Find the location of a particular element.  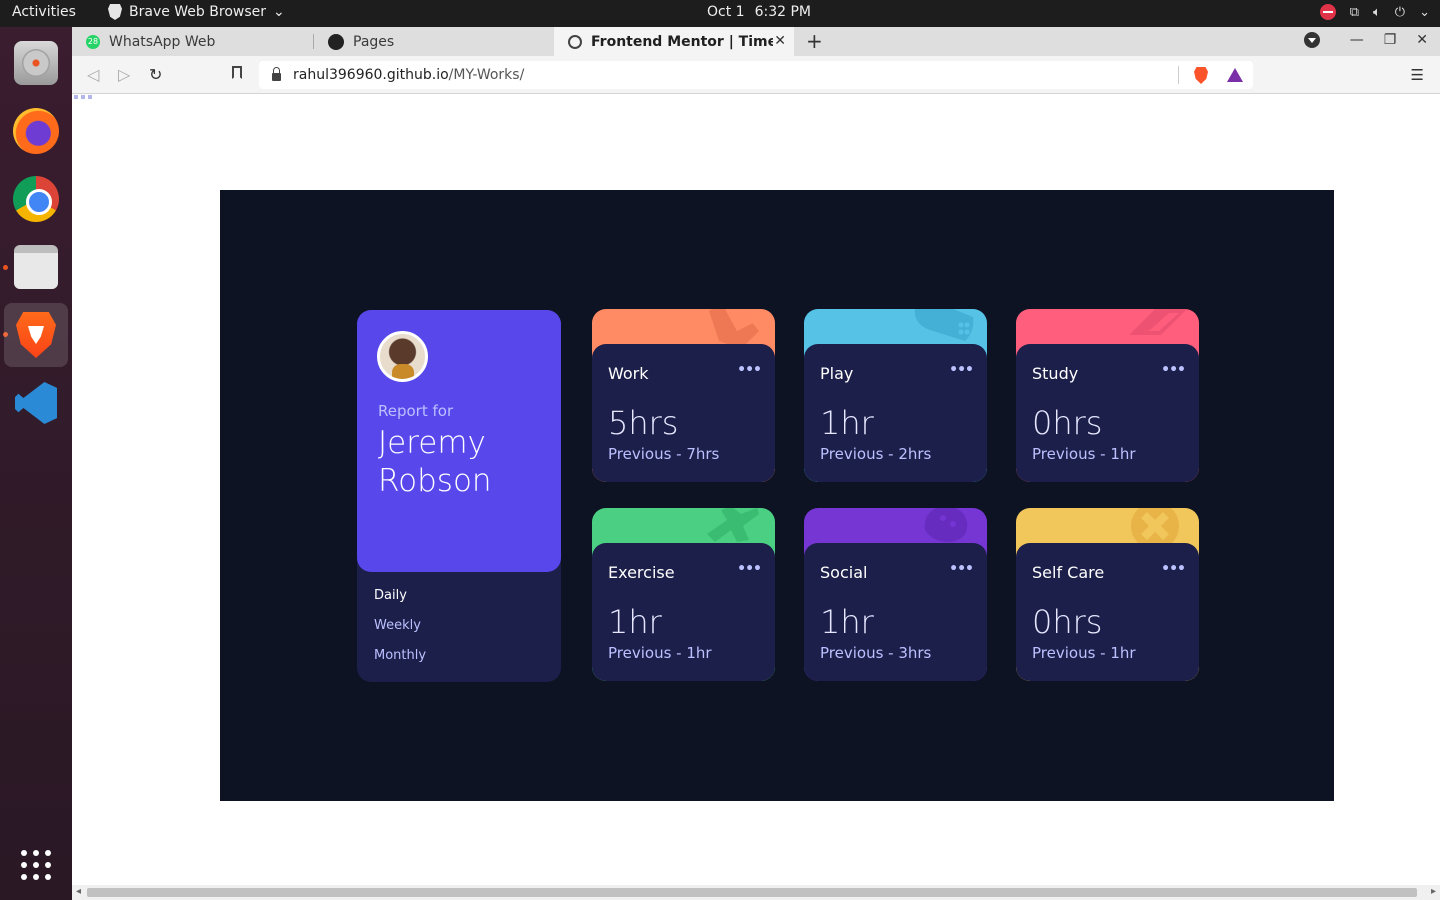

card-previous: Previous - 2hrs is located at coordinates (876, 454).